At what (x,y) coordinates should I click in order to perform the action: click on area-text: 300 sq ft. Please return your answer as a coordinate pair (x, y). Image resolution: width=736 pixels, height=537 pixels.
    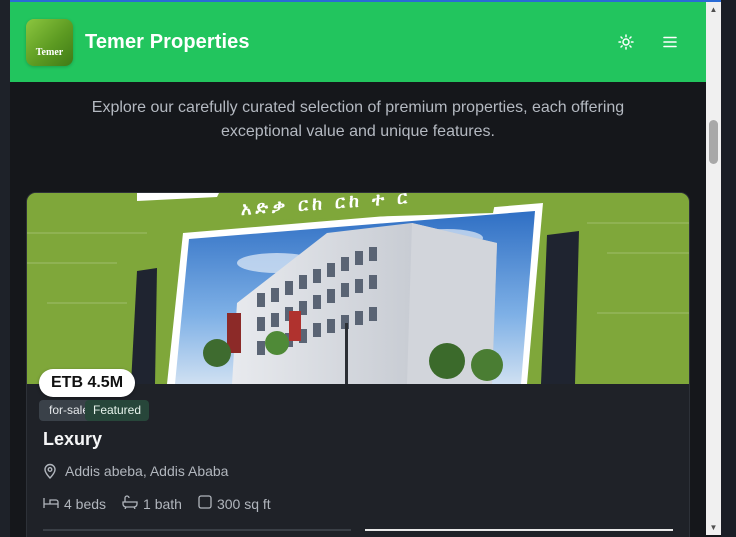
    Looking at the image, I should click on (243, 503).